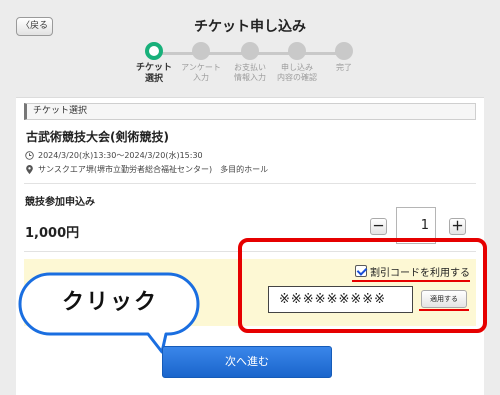  I want to click on venue-text: サンスクエア堺(堺市立勤労者総合福祉センター) 多目的ホール, so click(153, 169).